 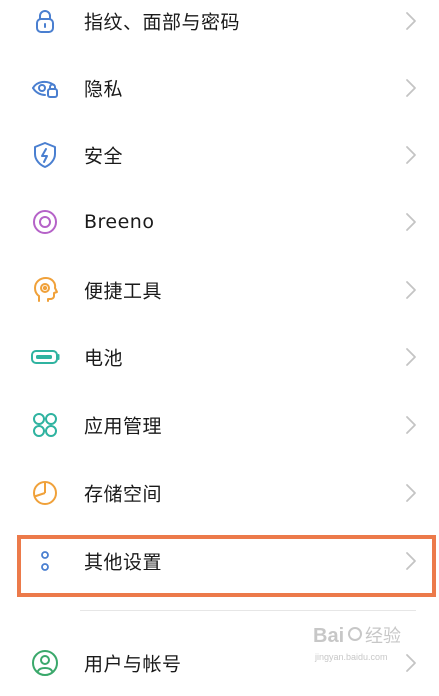 What do you see at coordinates (45, 155) in the screenshot?
I see `shield-icon` at bounding box center [45, 155].